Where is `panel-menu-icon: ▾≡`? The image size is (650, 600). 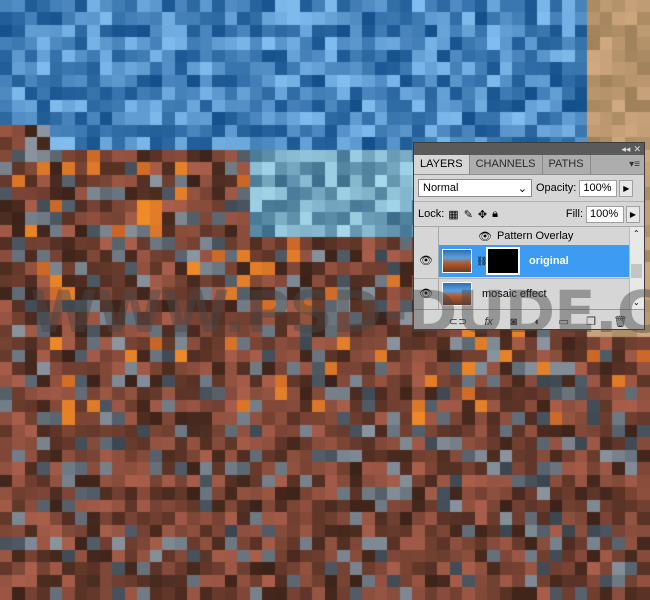 panel-menu-icon: ▾≡ is located at coordinates (636, 164).